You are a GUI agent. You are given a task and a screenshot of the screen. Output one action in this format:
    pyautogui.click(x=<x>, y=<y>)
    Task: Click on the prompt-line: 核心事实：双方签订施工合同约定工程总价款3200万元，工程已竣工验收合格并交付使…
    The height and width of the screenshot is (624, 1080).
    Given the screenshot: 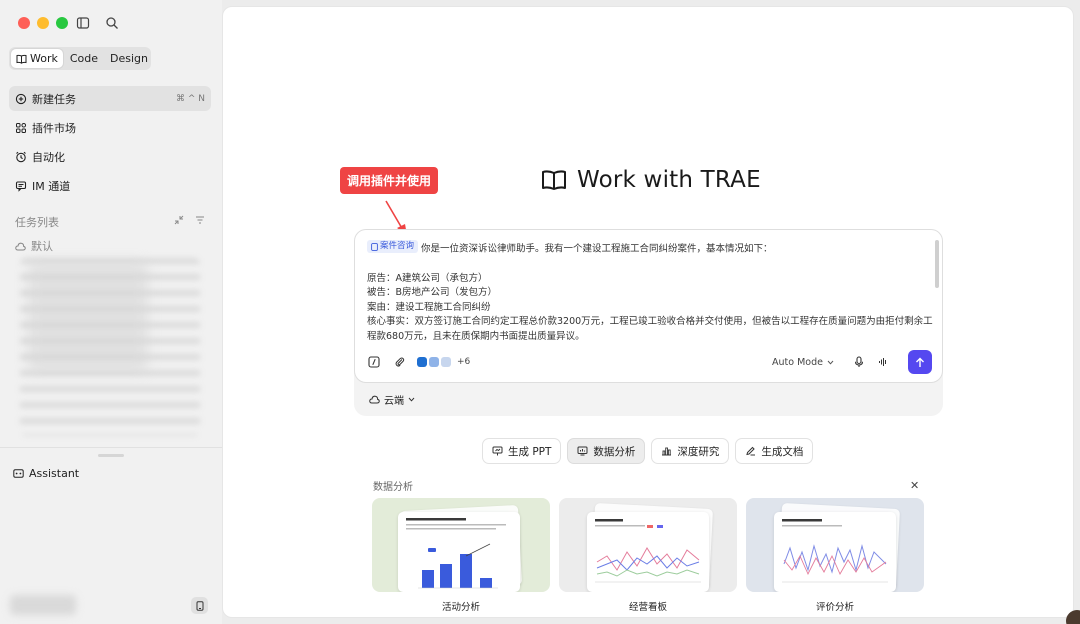 What is the action you would take?
    pyautogui.click(x=650, y=329)
    